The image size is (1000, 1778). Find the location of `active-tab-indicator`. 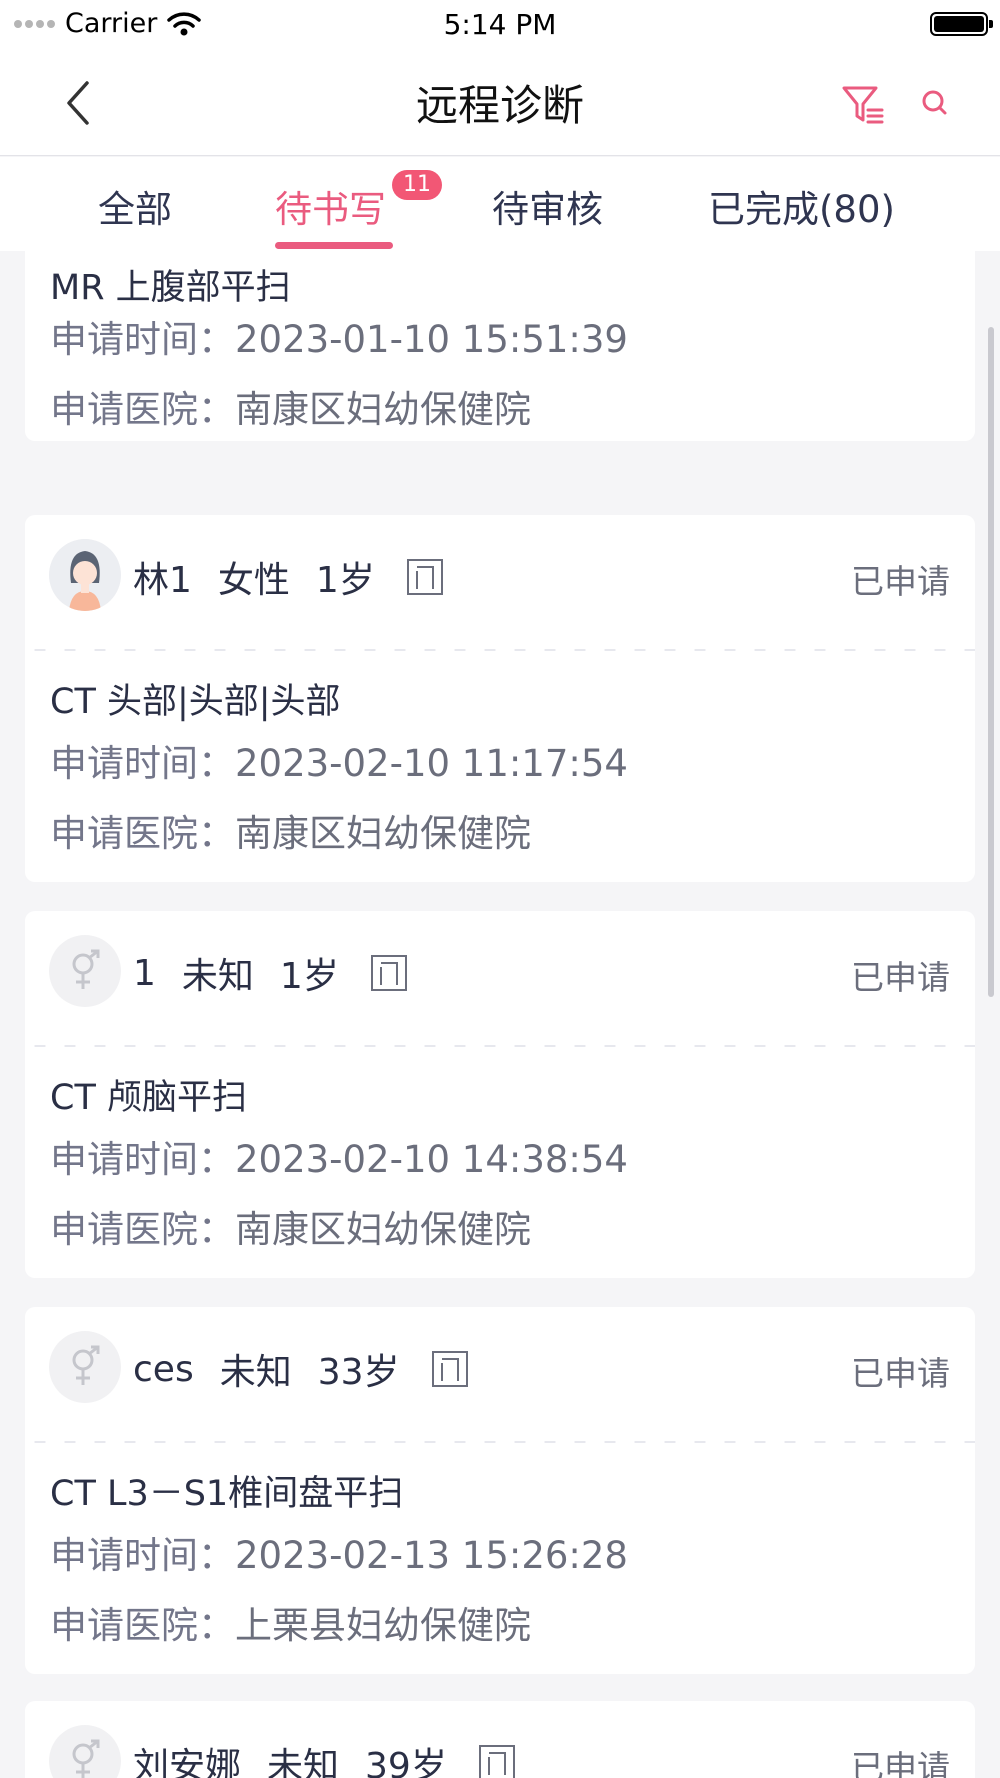

active-tab-indicator is located at coordinates (334, 245).